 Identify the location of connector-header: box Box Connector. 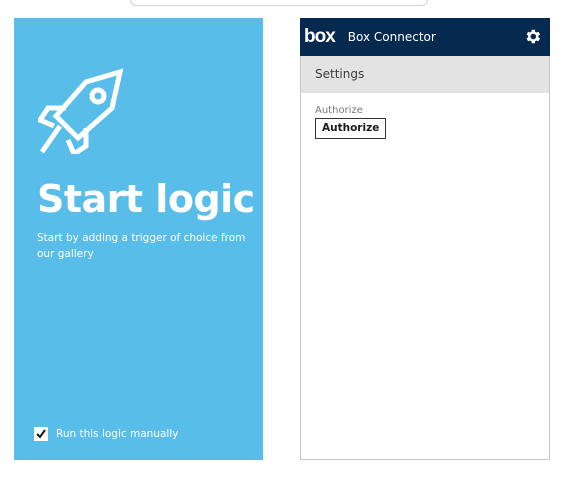
(425, 37).